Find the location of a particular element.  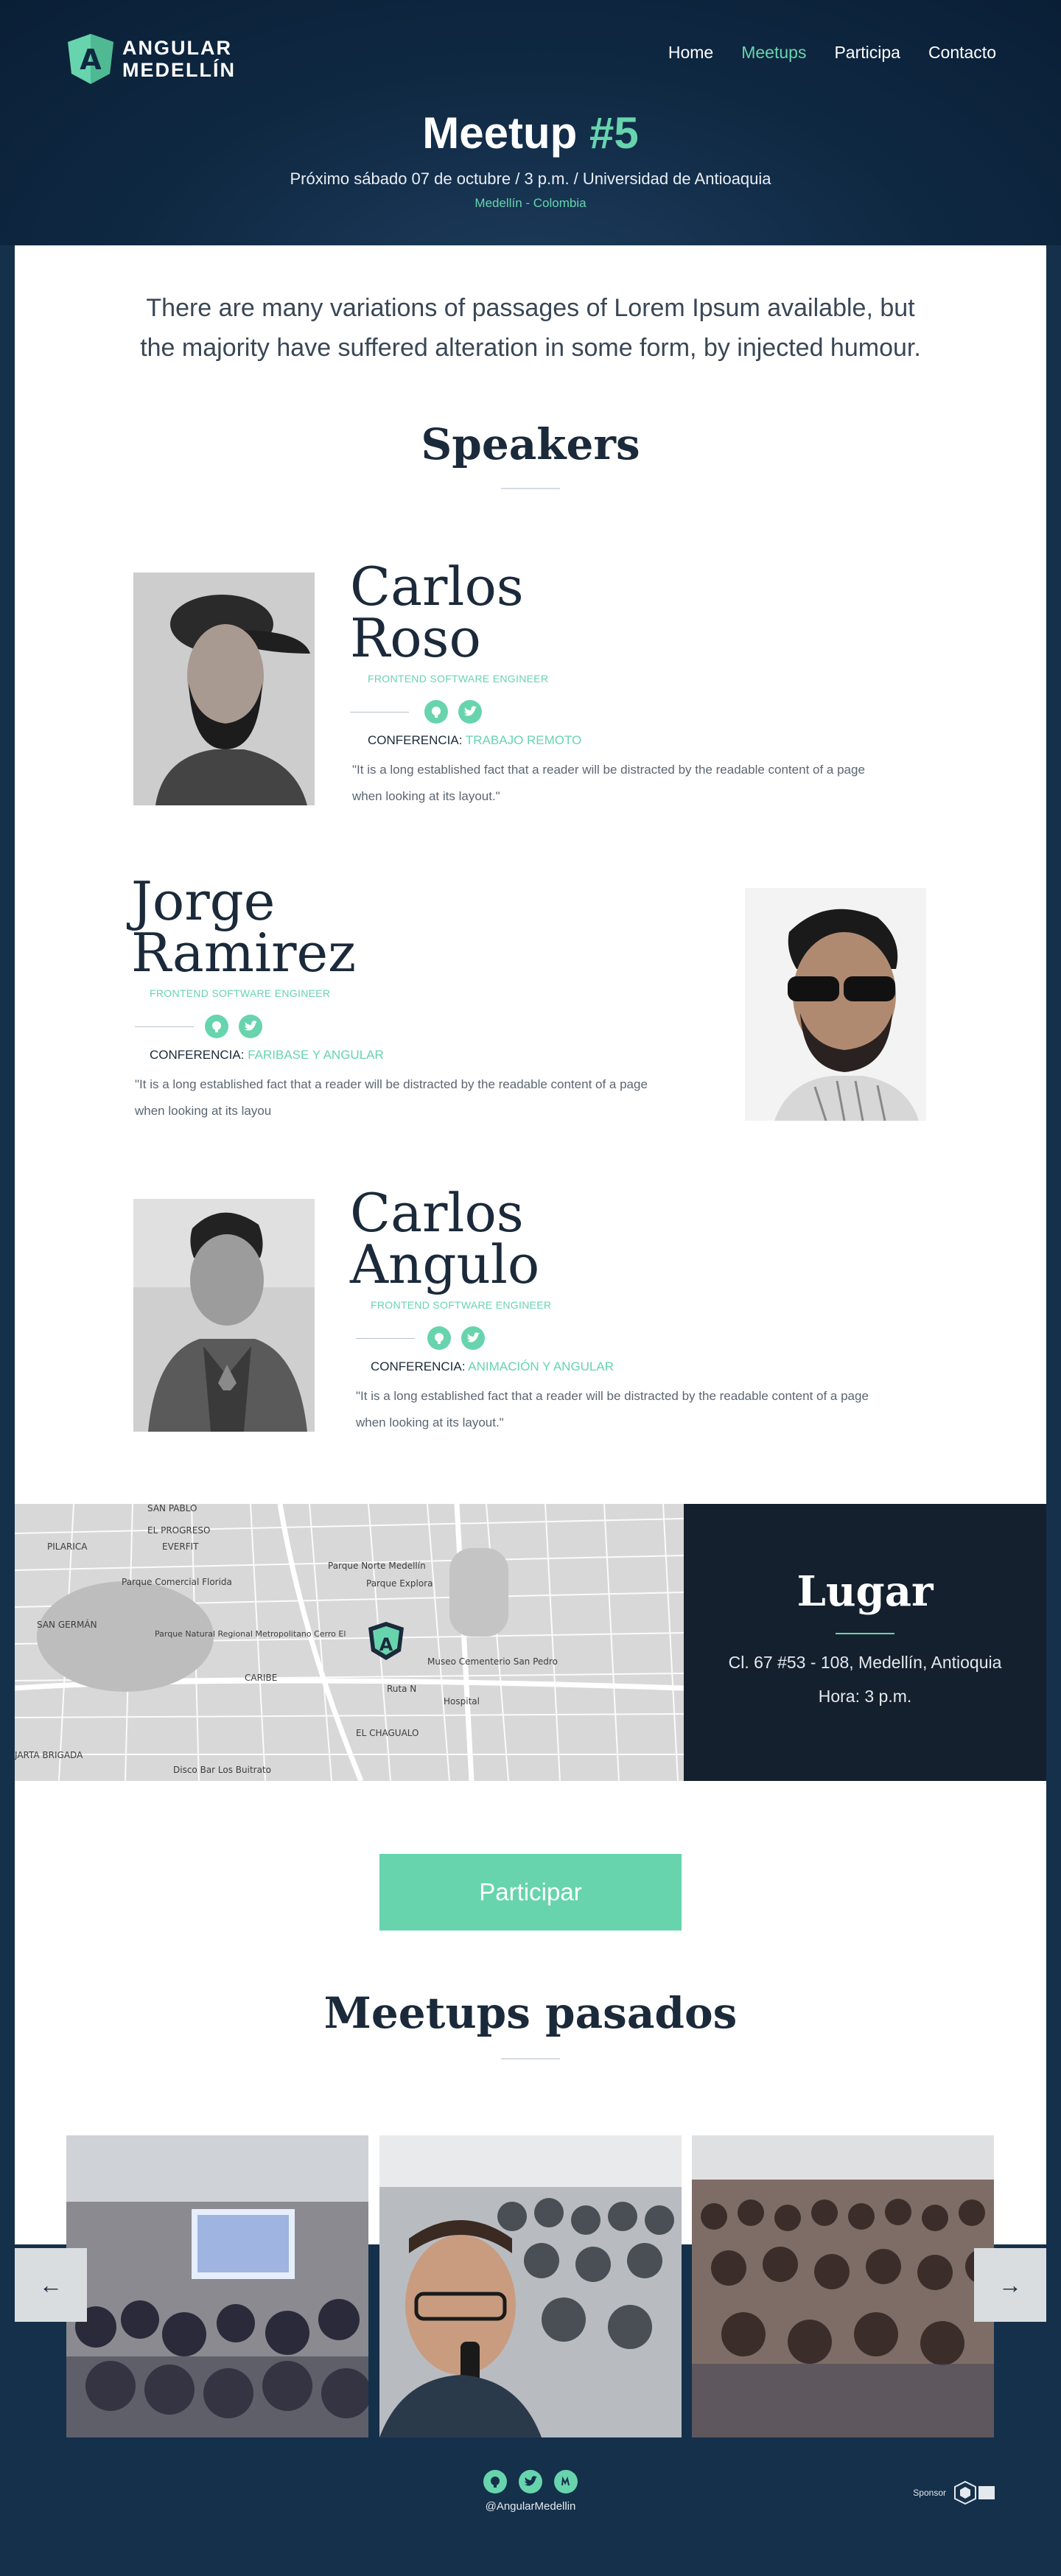

nav-participa: Participa is located at coordinates (867, 53).